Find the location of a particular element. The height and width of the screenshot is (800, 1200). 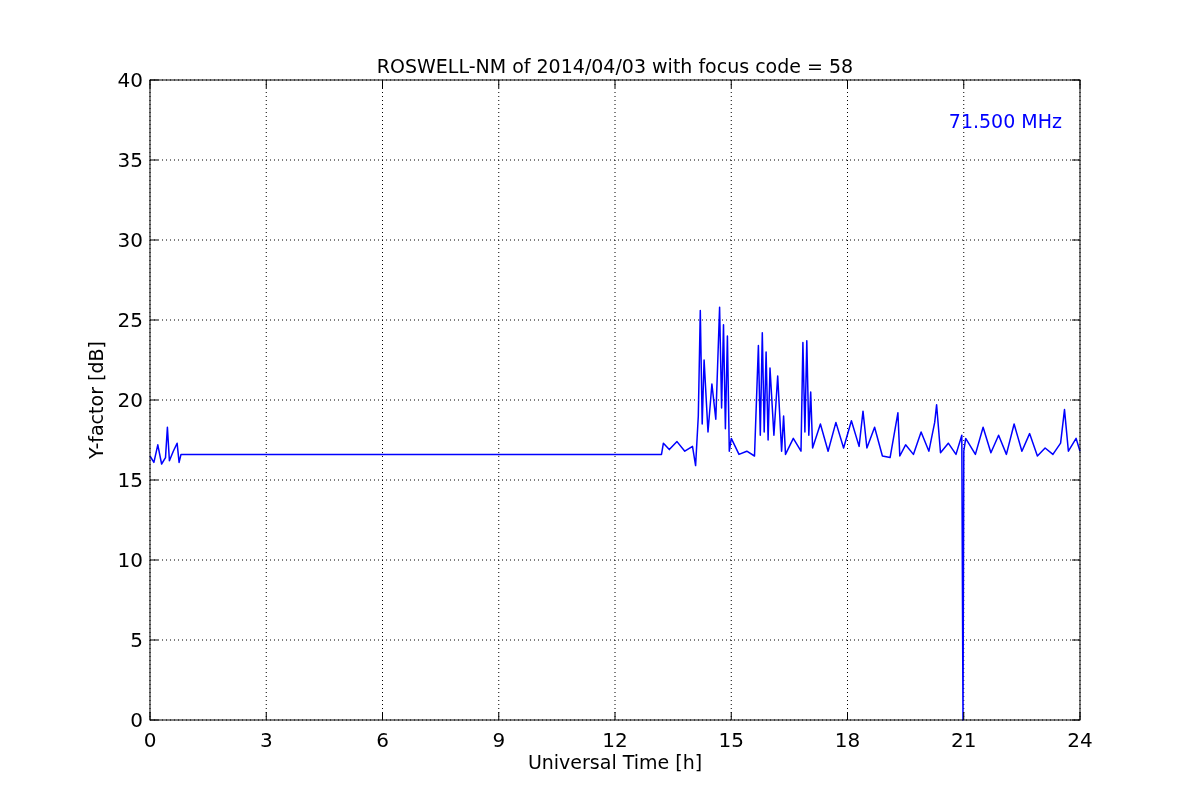

x-tick-label: 3 is located at coordinates (266, 740).